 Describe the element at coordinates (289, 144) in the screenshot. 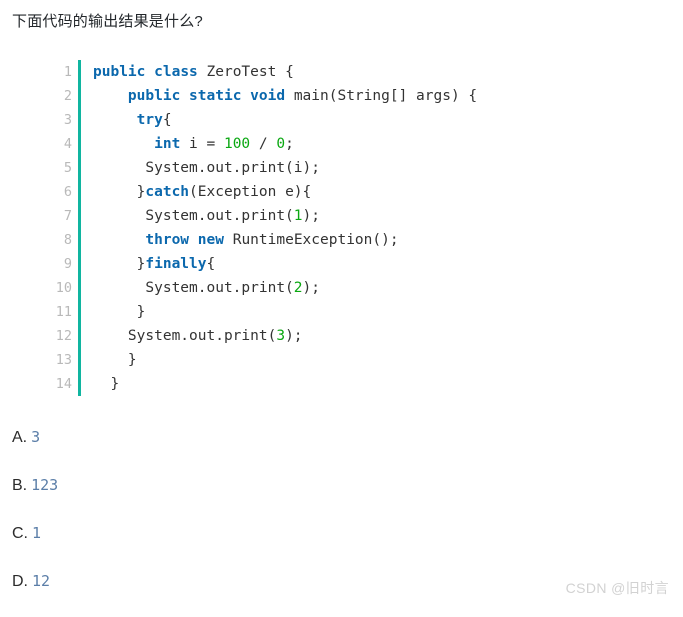

I see `code-token-pln: ;` at that location.